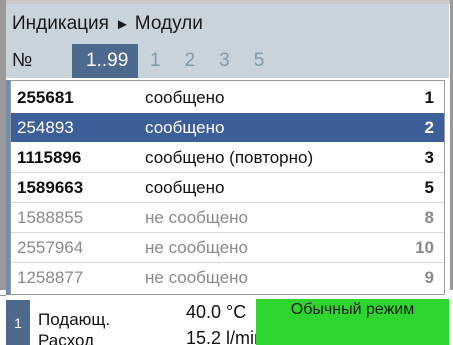 The height and width of the screenshot is (345, 453). What do you see at coordinates (259, 61) in the screenshot?
I see `tab-5: 5` at bounding box center [259, 61].